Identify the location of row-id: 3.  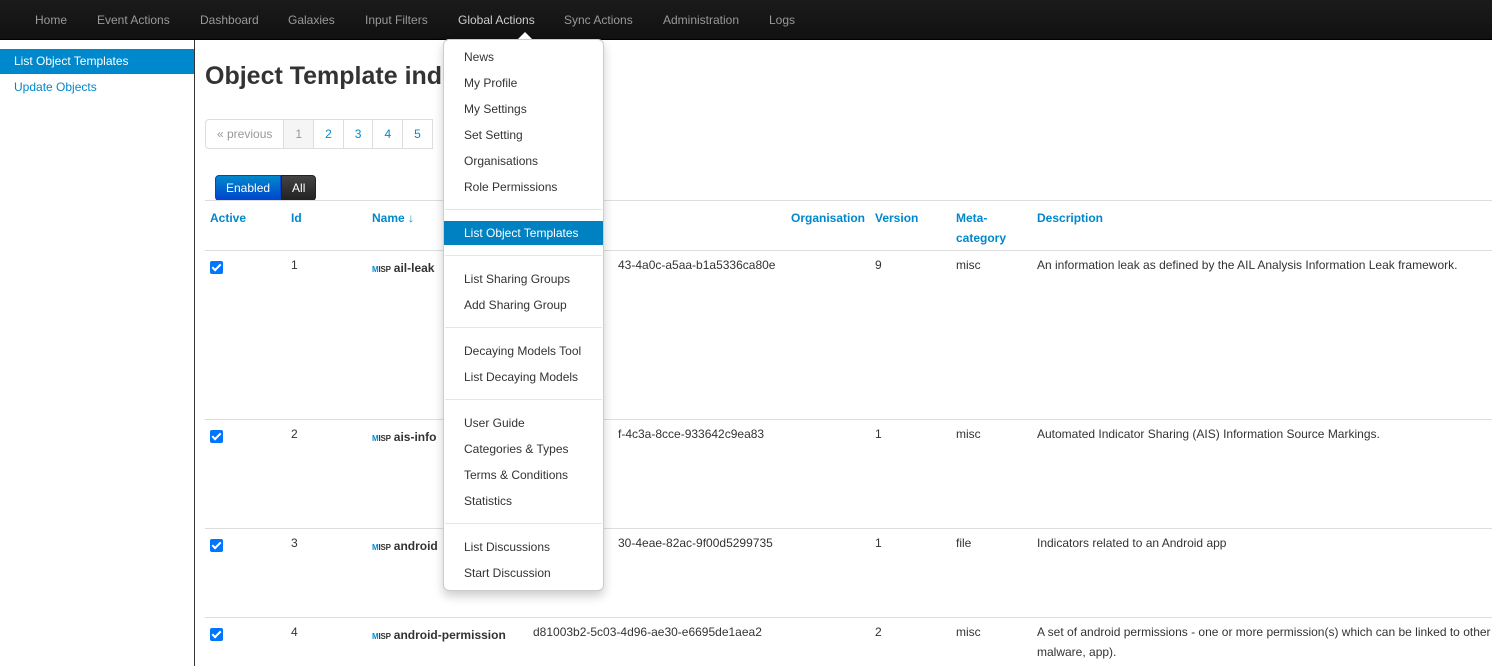
(294, 543).